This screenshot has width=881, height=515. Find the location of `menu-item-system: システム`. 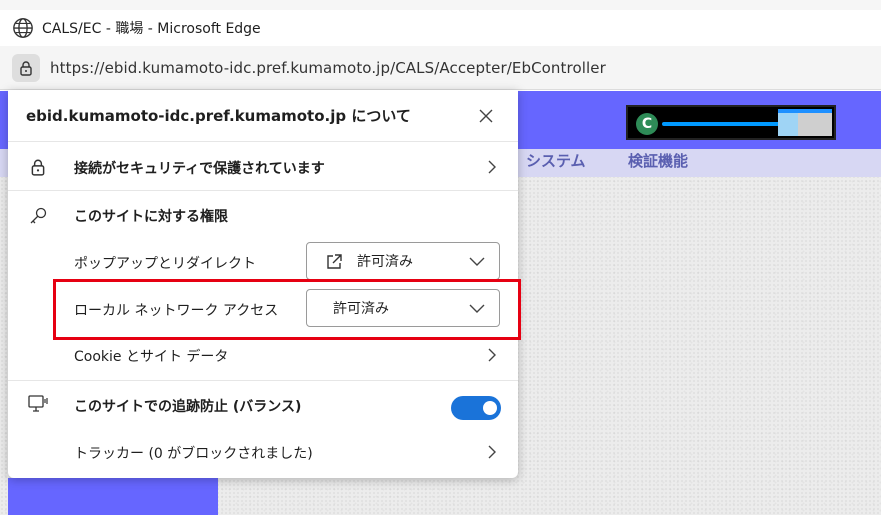

menu-item-system: システム is located at coordinates (556, 160).